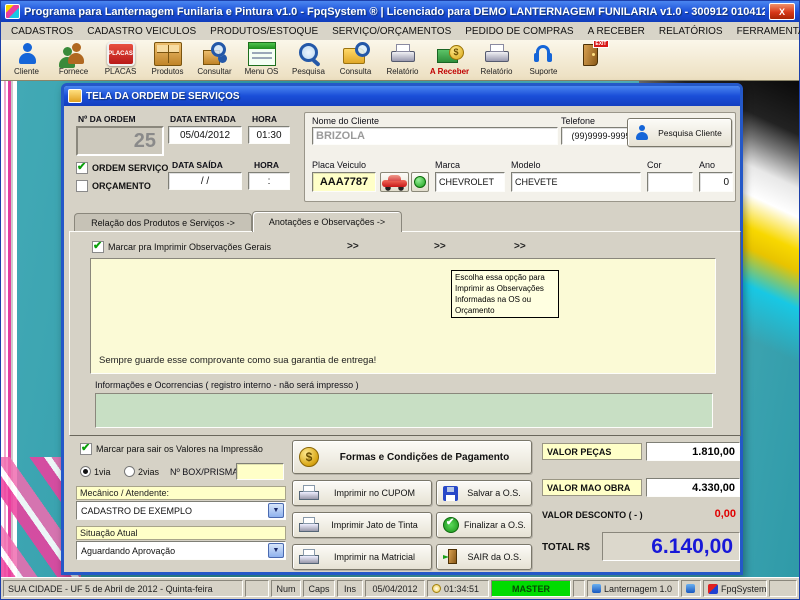 This screenshot has width=800, height=600. What do you see at coordinates (95, 471) in the screenshot?
I see `one-copy-radio: 1via` at bounding box center [95, 471].